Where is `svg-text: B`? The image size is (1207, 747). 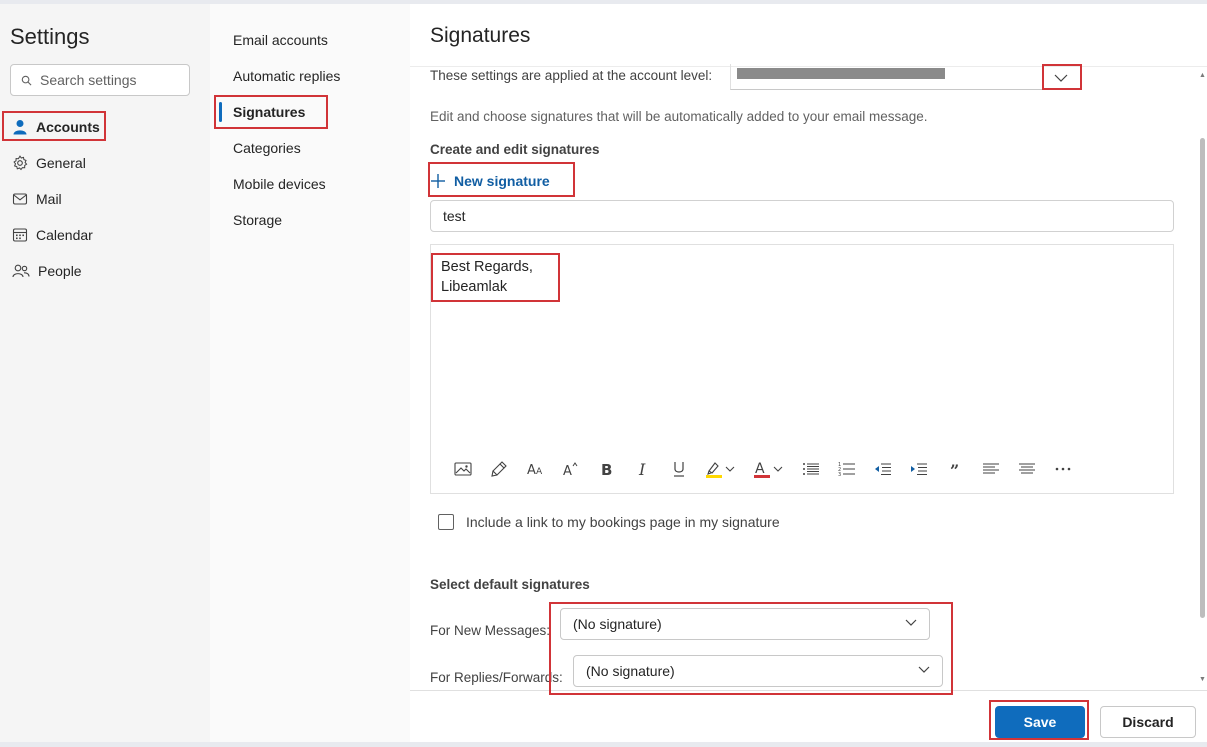
svg-text: B is located at coordinates (606, 469).